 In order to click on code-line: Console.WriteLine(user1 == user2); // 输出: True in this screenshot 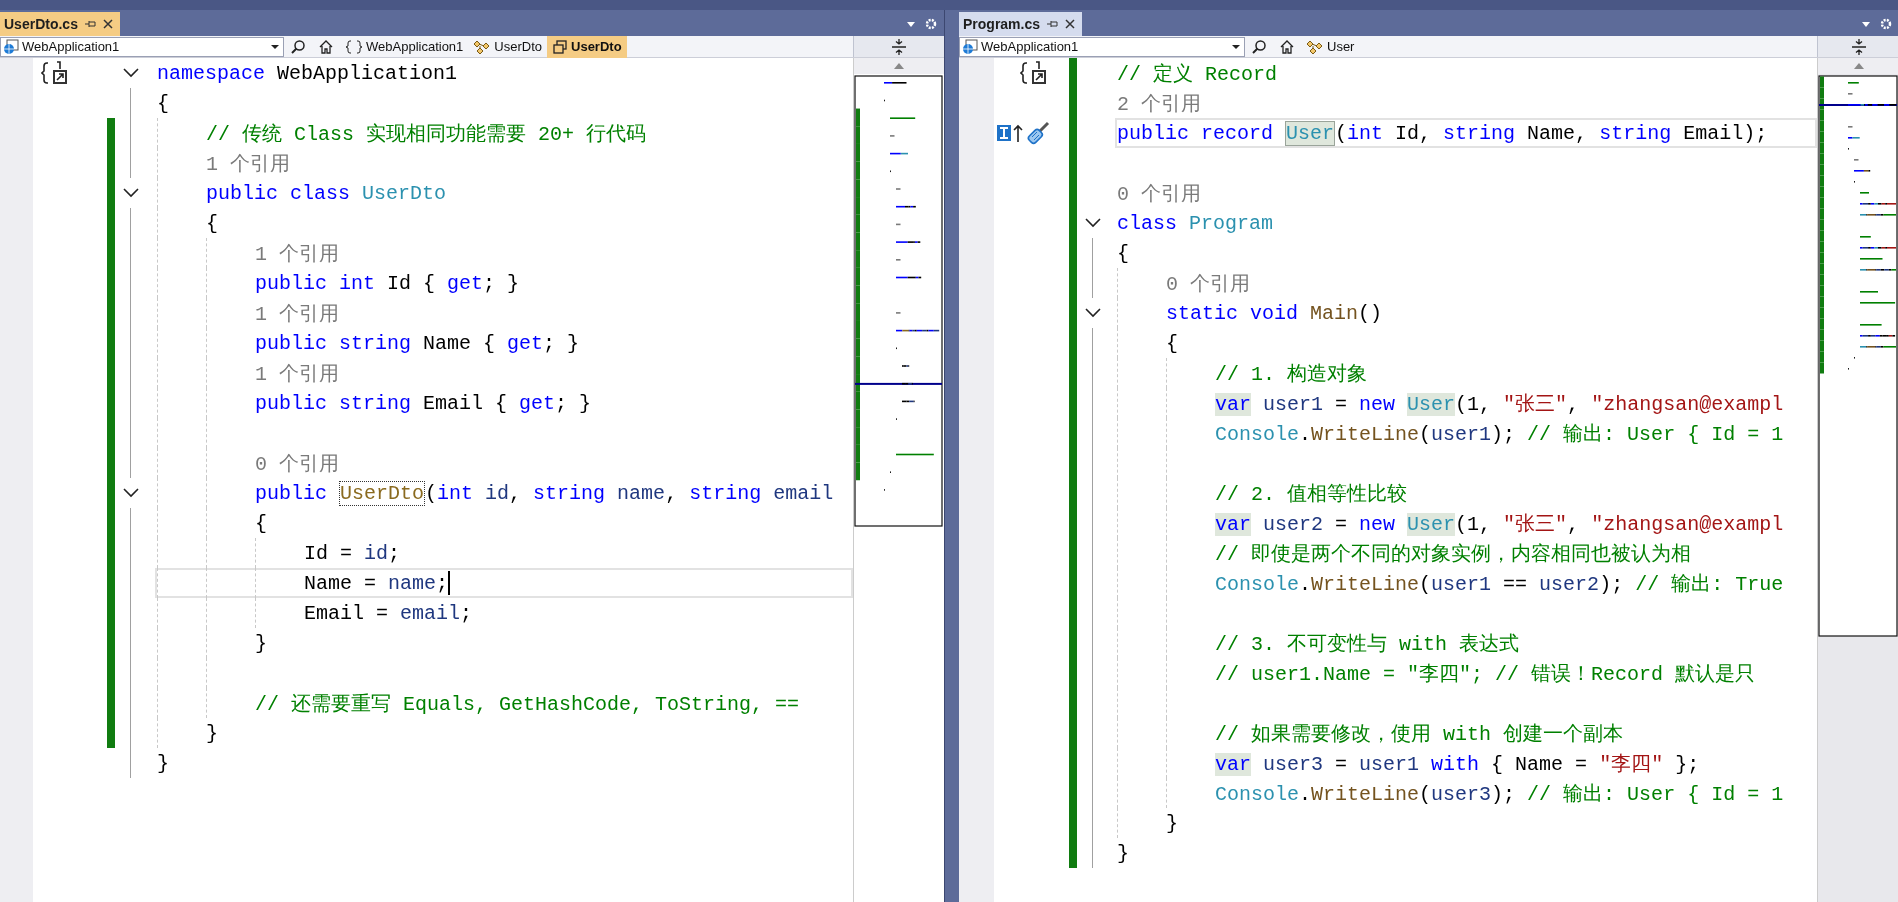, I will do `click(1499, 584)`.